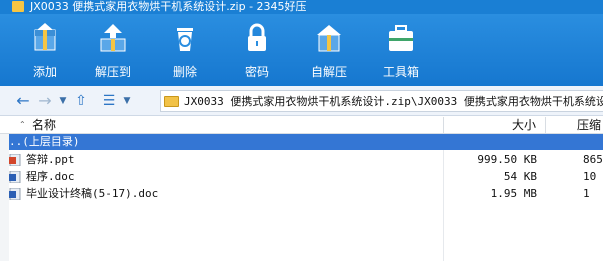 The height and width of the screenshot is (261, 603). Describe the element at coordinates (513, 193) in the screenshot. I see `file-size: 1.95 MB` at that location.